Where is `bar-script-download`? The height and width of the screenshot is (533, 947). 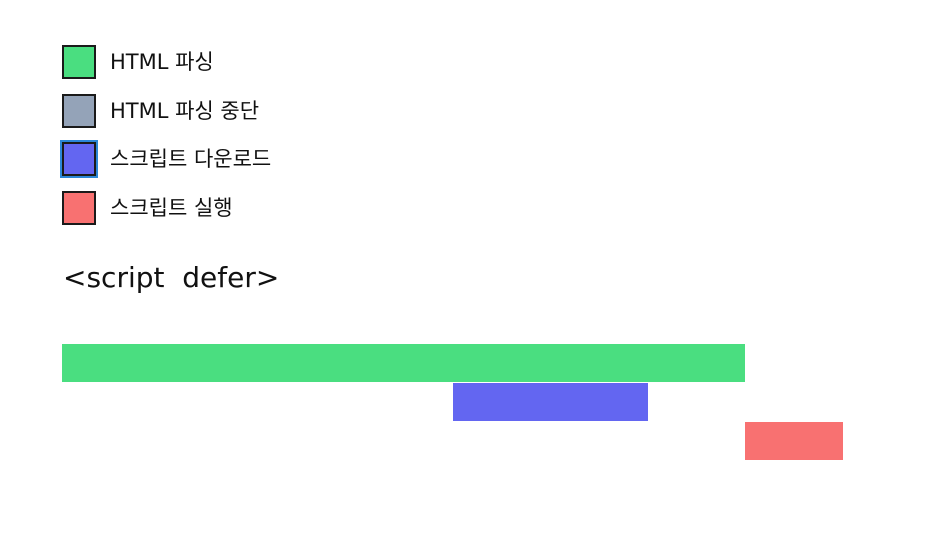
bar-script-download is located at coordinates (550, 402).